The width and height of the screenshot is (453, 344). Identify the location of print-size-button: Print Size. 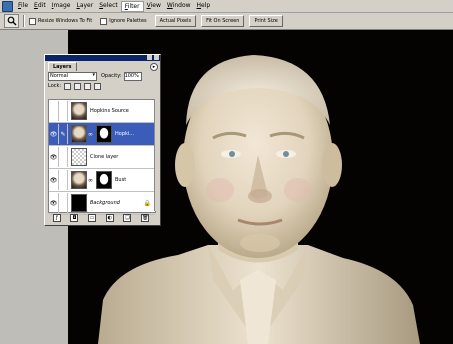
(266, 21).